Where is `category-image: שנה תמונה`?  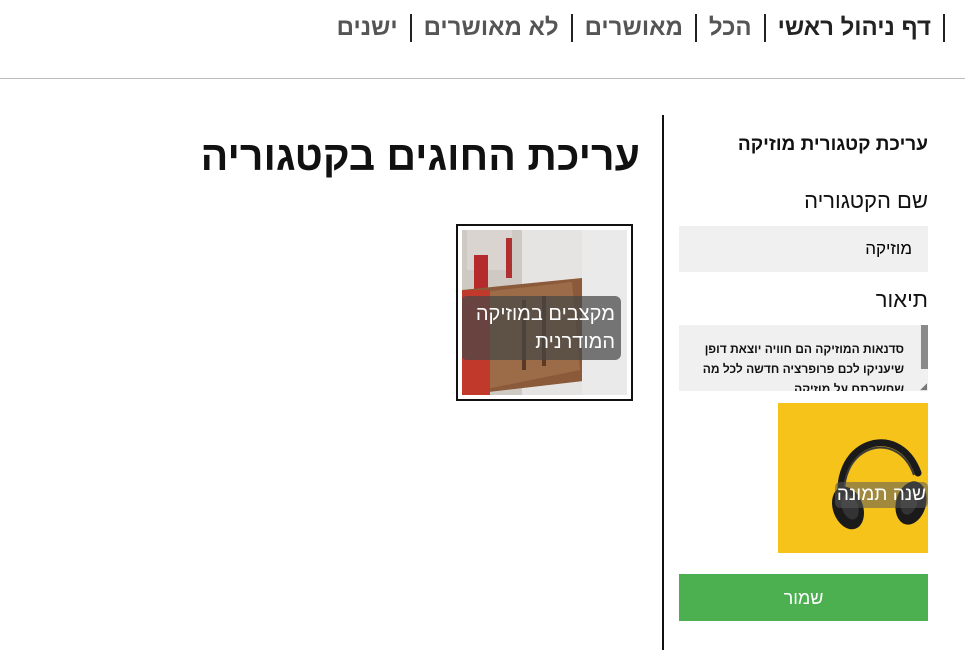
category-image: שנה תמונה is located at coordinates (853, 478).